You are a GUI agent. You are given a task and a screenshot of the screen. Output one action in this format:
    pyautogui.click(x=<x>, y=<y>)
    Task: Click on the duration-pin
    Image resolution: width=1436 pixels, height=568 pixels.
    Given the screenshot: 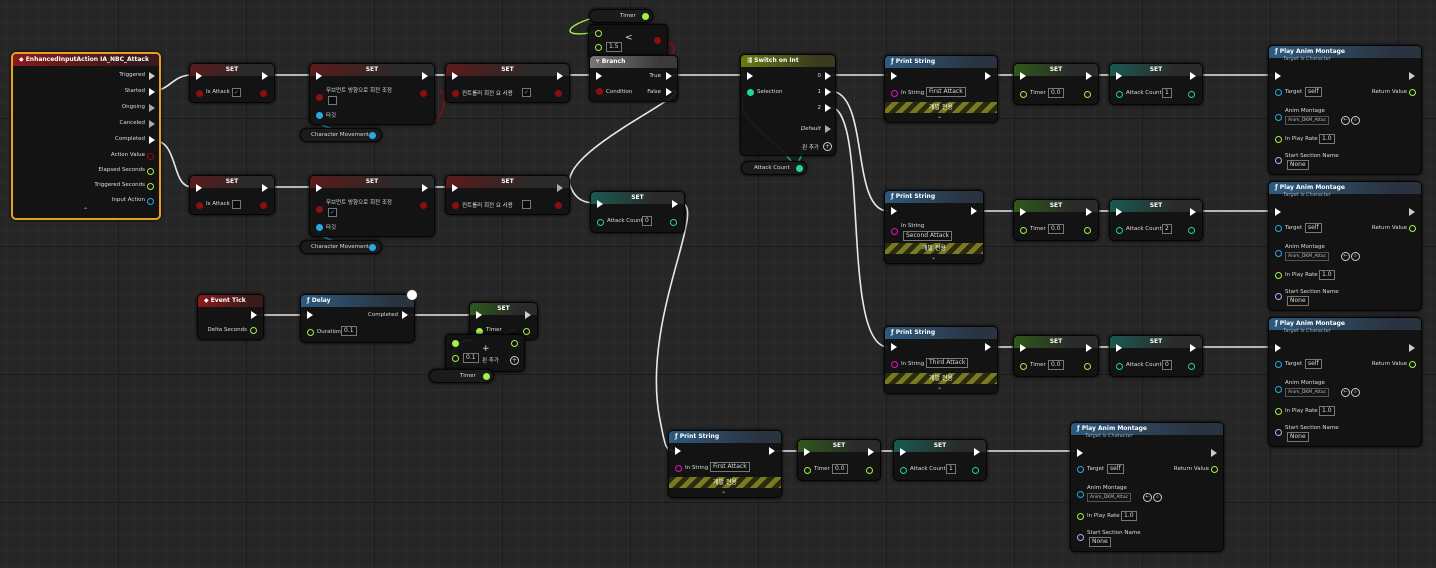 What is the action you would take?
    pyautogui.click(x=310, y=332)
    